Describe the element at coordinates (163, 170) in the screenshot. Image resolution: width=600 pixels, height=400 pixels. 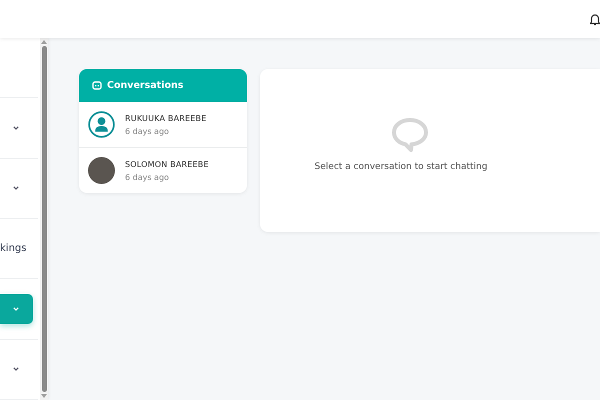
I see `conversation-item: SOLOMON BAREEBE 6 days ago` at that location.